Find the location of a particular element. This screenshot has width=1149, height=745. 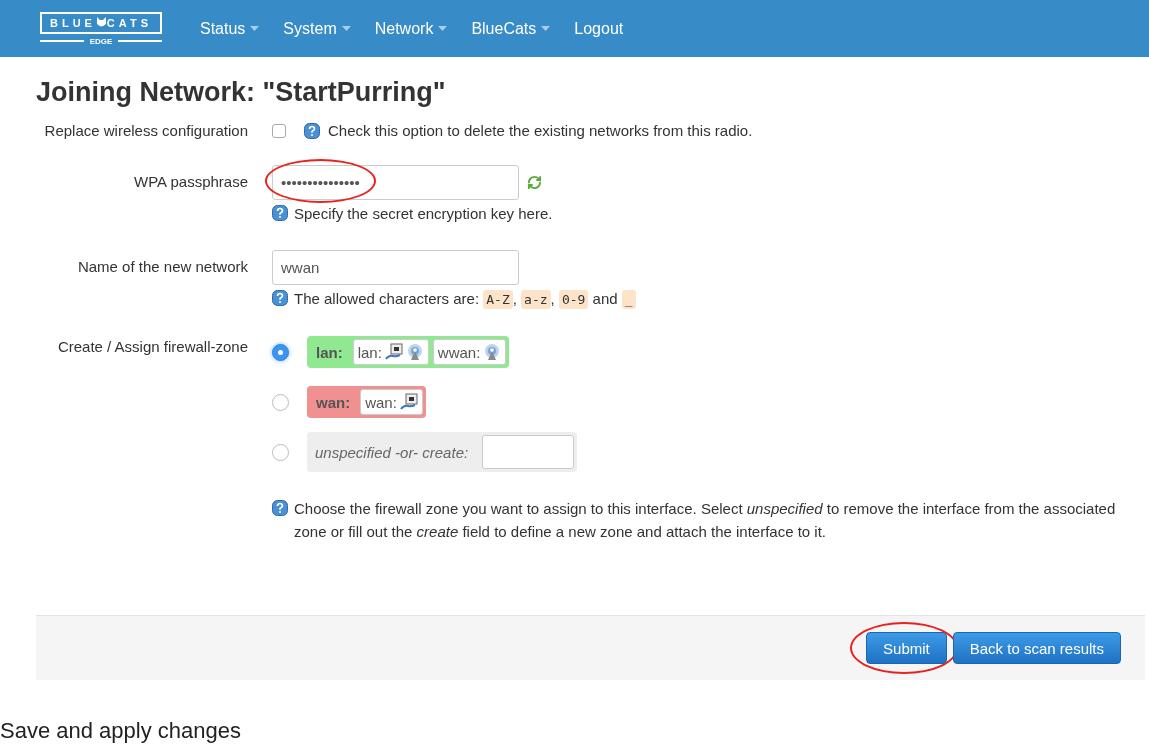

logo-text: CATS is located at coordinates (129, 22).